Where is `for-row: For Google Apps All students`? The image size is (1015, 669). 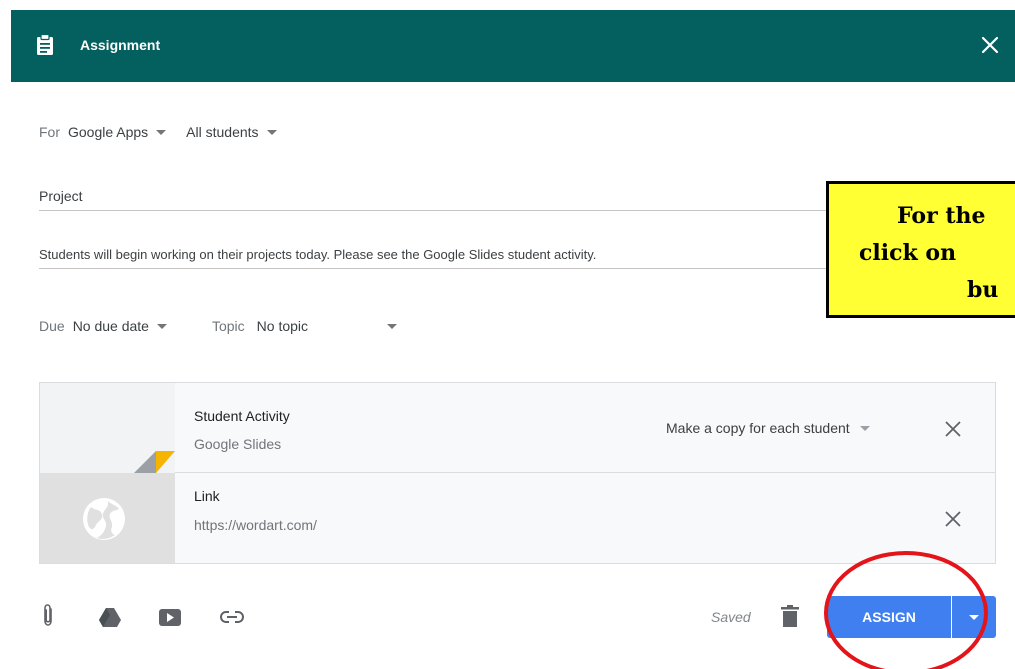 for-row: For Google Apps All students is located at coordinates (158, 132).